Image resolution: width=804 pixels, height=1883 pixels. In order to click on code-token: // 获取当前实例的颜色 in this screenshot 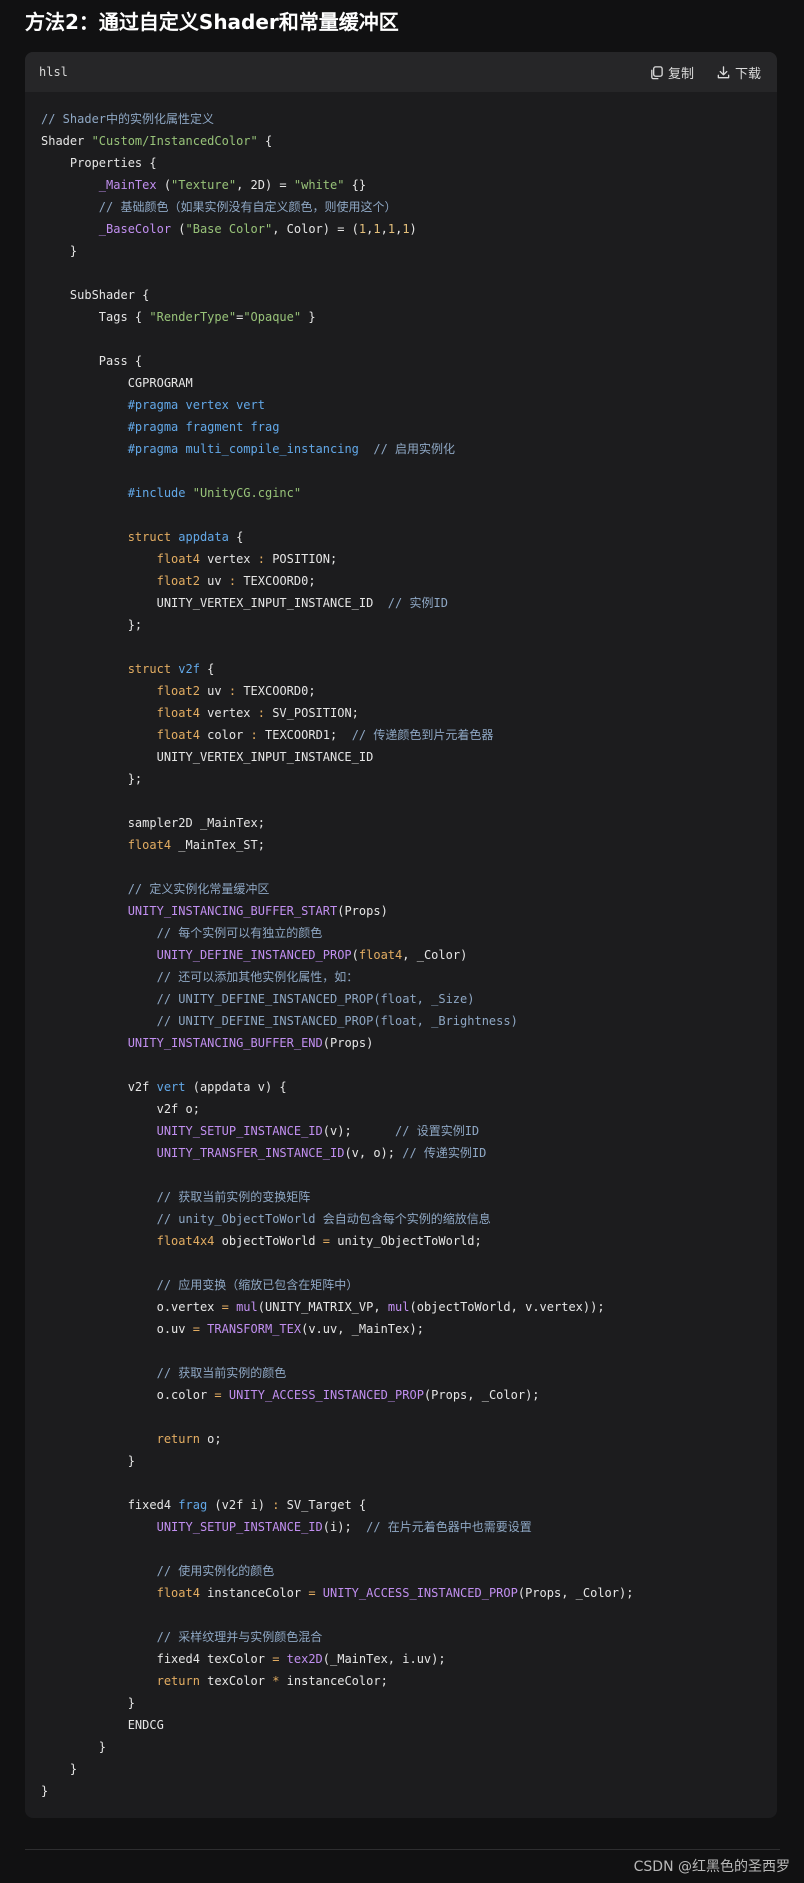, I will do `click(164, 1373)`.